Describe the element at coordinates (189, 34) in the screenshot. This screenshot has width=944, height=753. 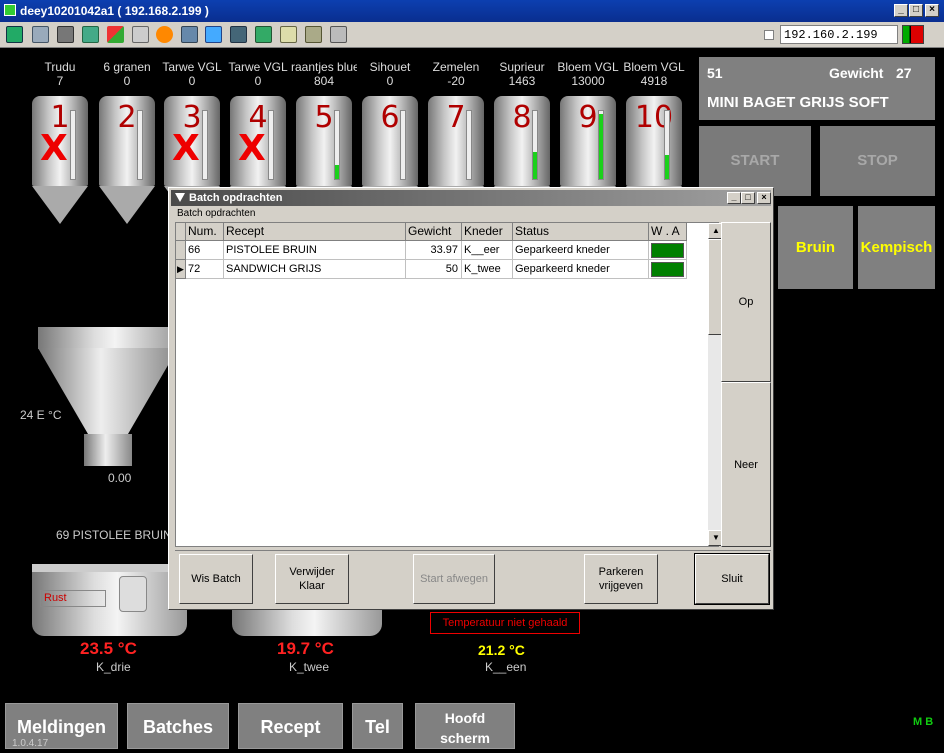
I see `transfer-icon` at that location.